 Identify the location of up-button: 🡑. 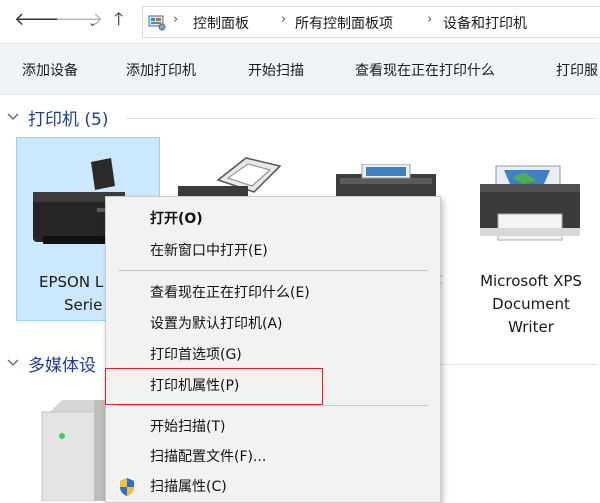
(118, 20).